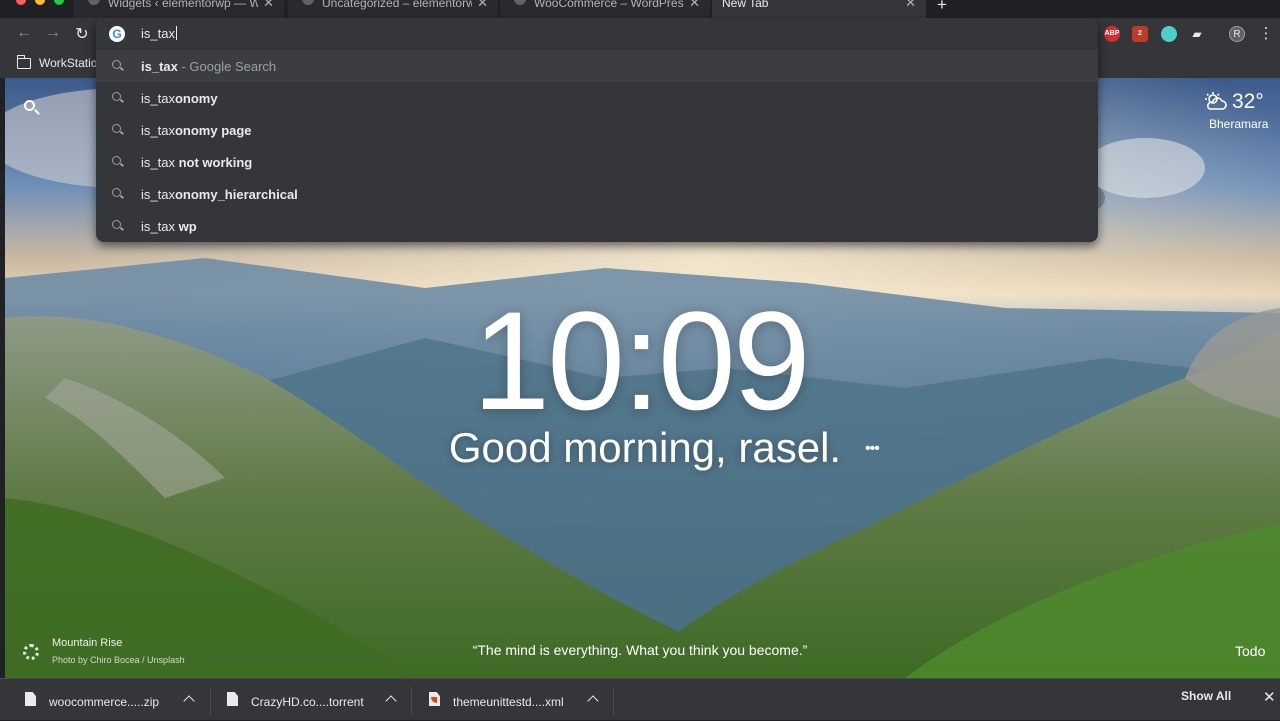  What do you see at coordinates (53, 33) in the screenshot?
I see `forward-button: →` at bounding box center [53, 33].